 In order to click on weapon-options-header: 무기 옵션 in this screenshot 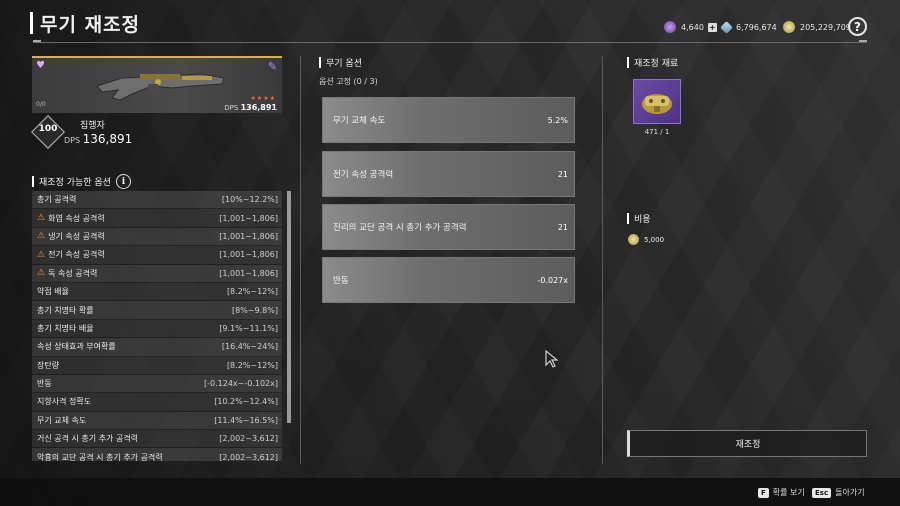, I will do `click(340, 62)`.